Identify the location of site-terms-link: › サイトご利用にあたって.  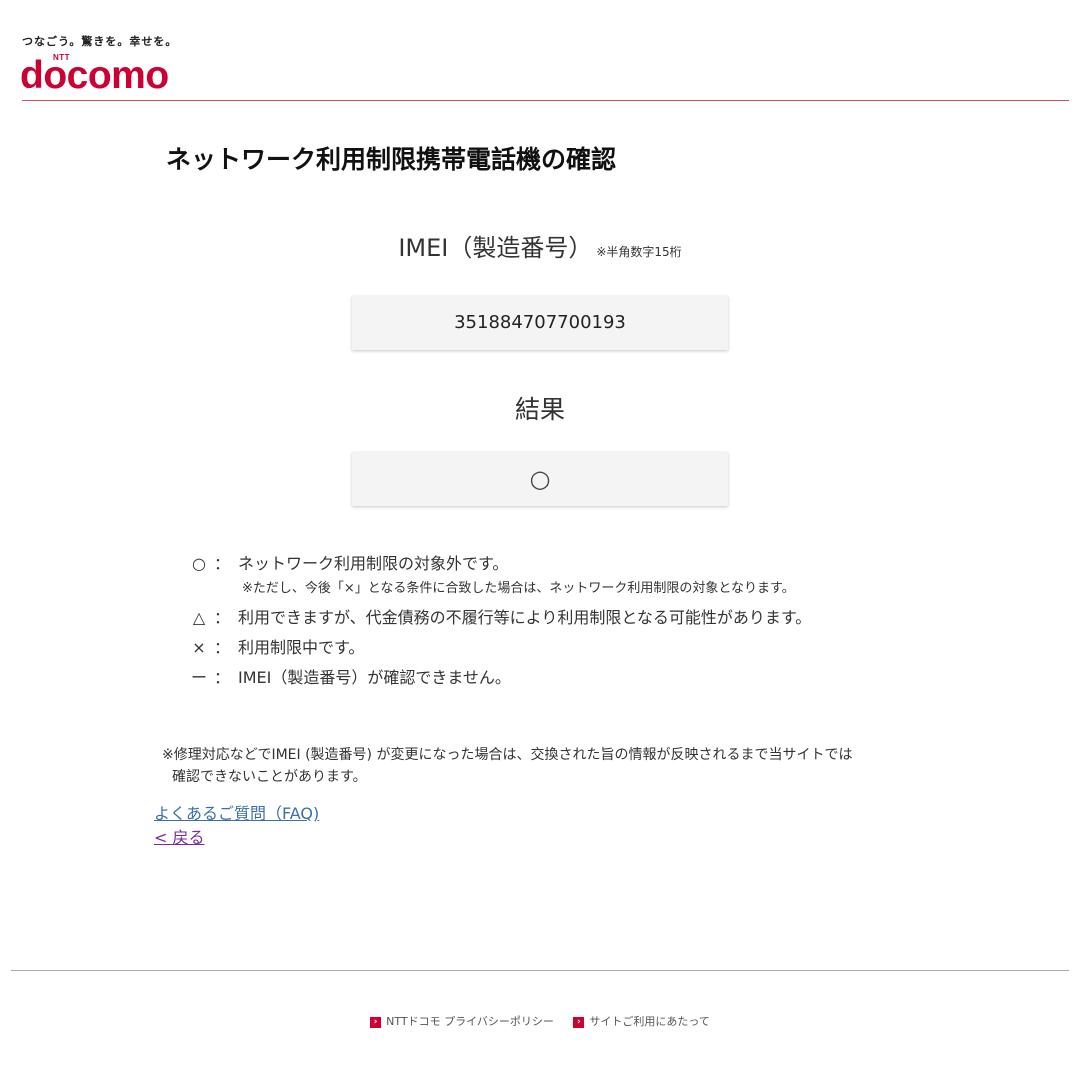
(641, 1021).